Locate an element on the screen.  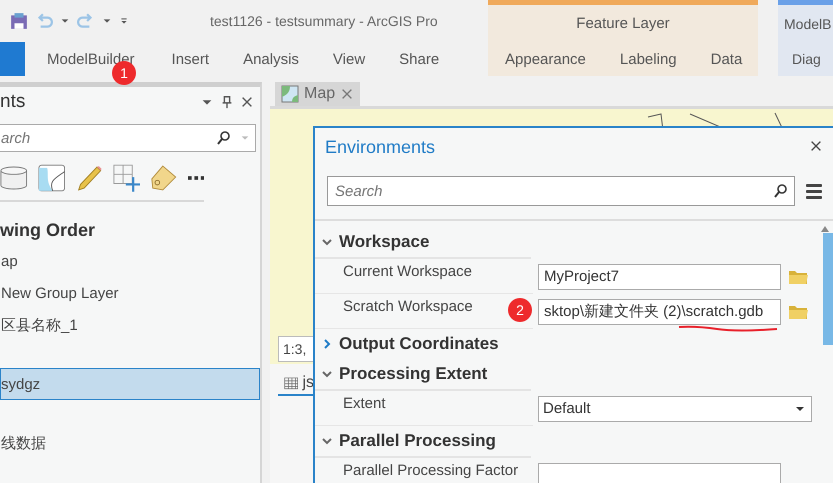
pane-title: nts is located at coordinates (13, 102).